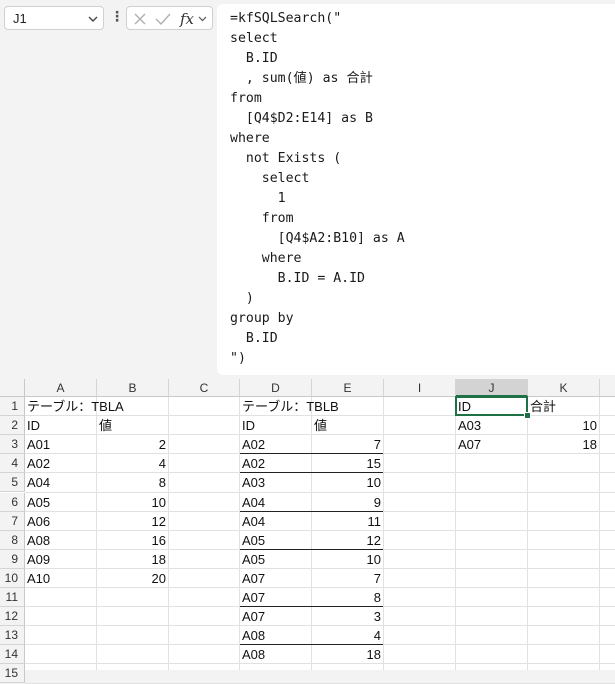  Describe the element at coordinates (12, 483) in the screenshot. I see `row-header-5: 5` at that location.